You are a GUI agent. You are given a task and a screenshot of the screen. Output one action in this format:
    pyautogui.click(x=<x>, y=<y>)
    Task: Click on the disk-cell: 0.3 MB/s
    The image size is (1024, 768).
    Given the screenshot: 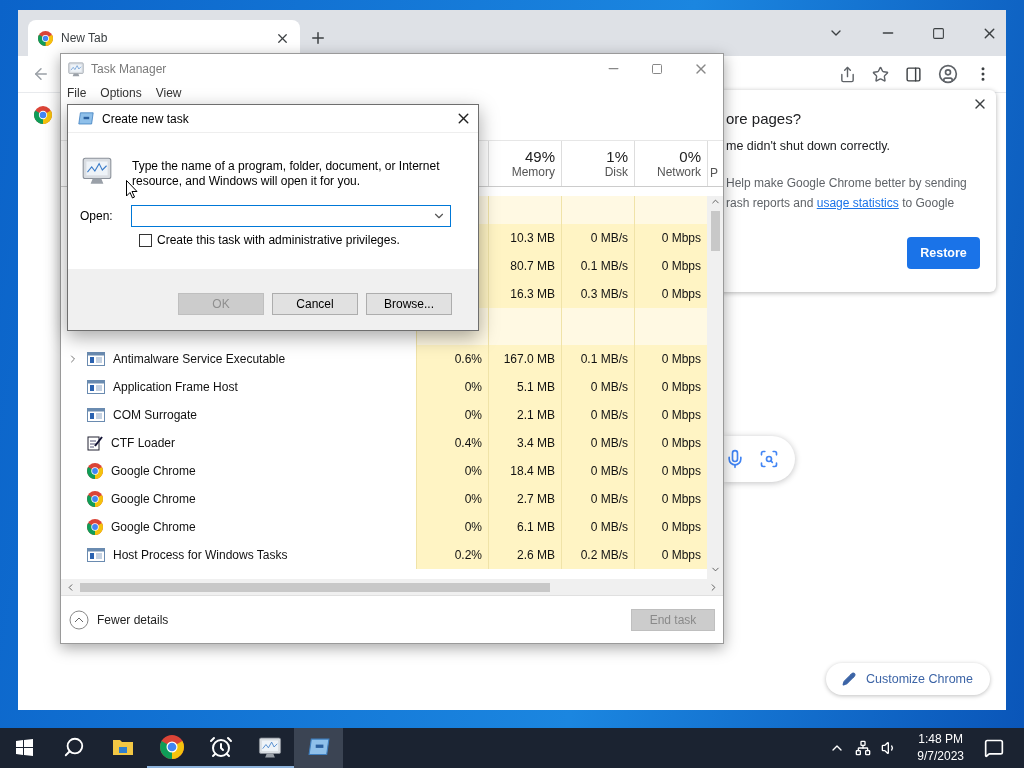 What is the action you would take?
    pyautogui.click(x=597, y=294)
    